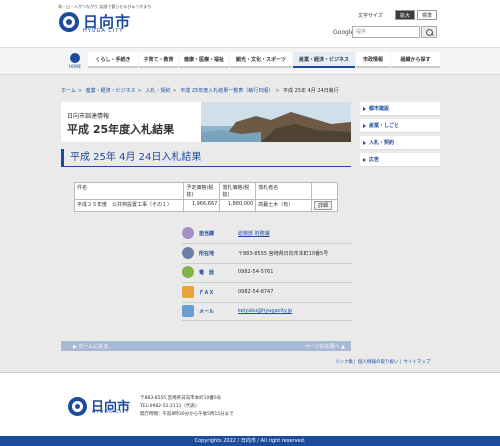 Image resolution: width=500 pixels, height=446 pixels. Describe the element at coordinates (207, 293) in the screenshot. I see `fax-label: ＦＡＸ` at that location.